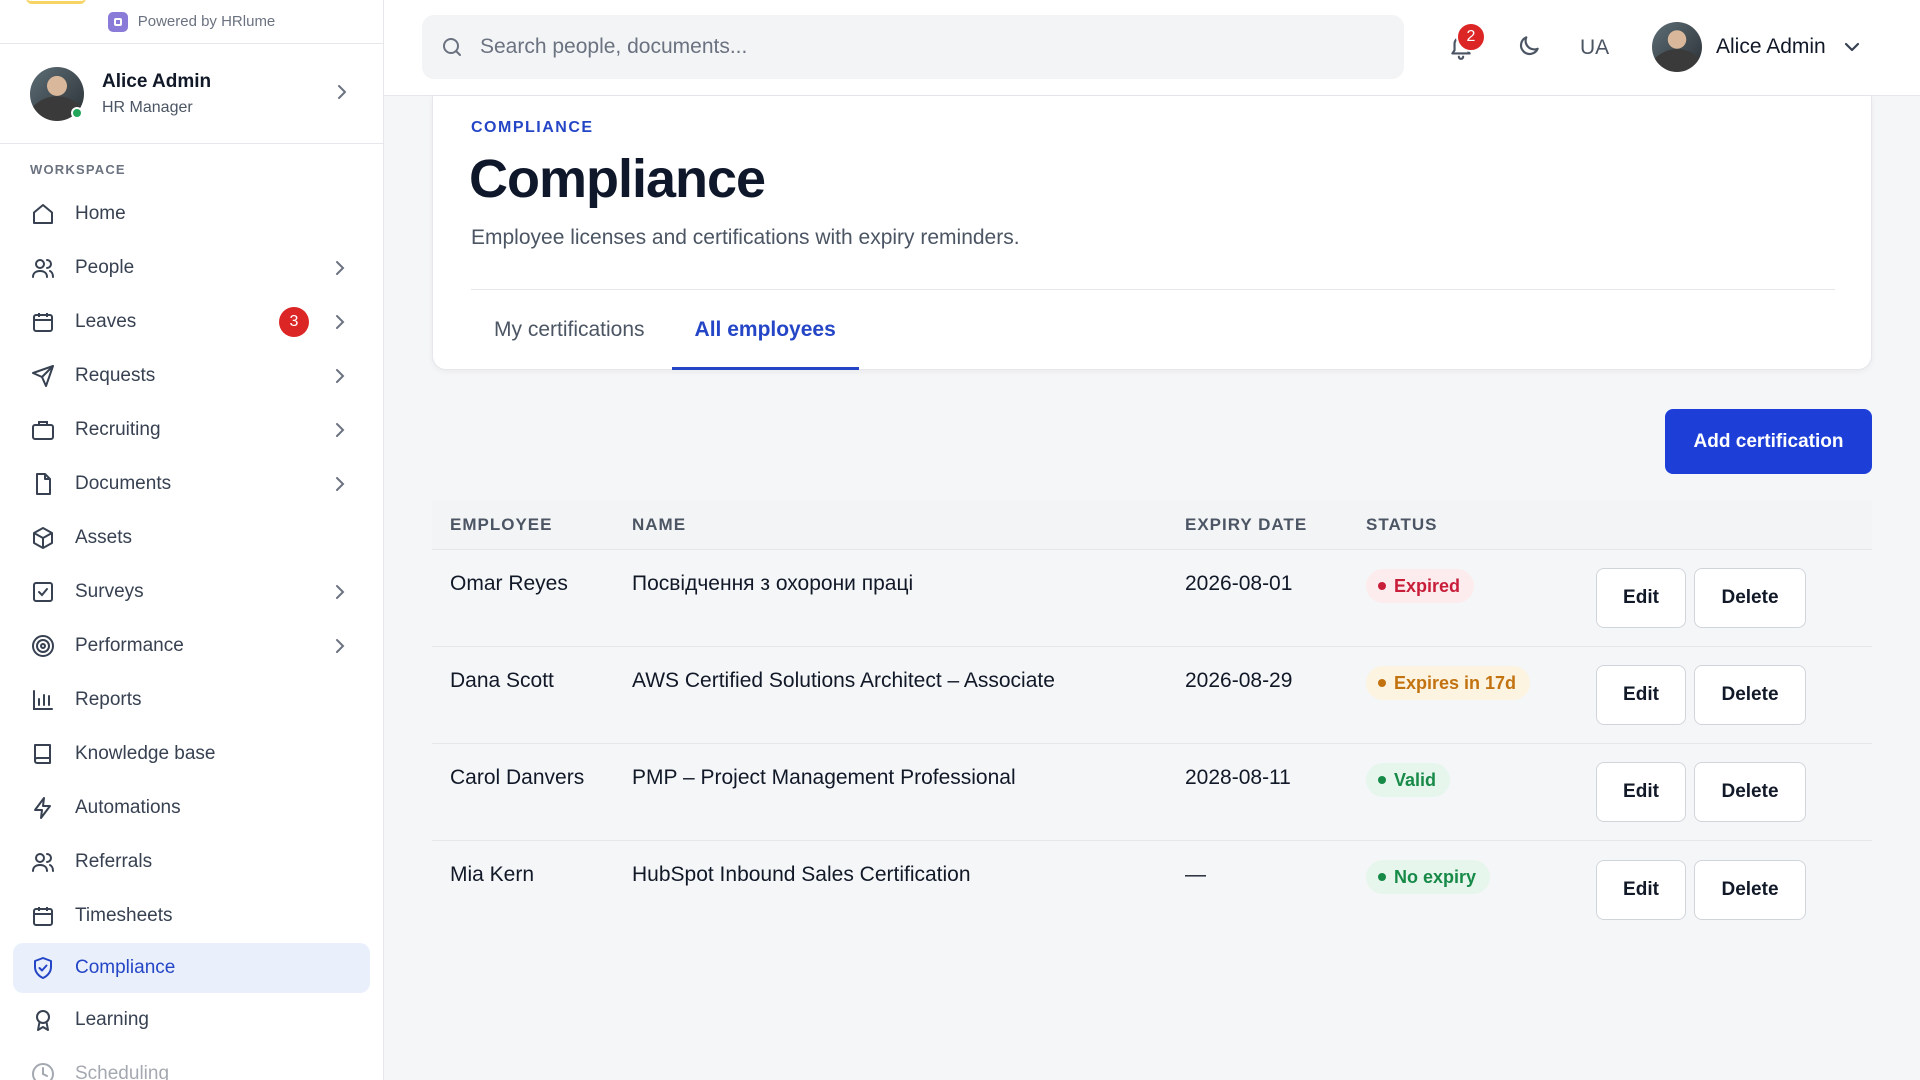 The height and width of the screenshot is (1080, 1920). I want to click on column-header-status: STATUS, so click(1481, 525).